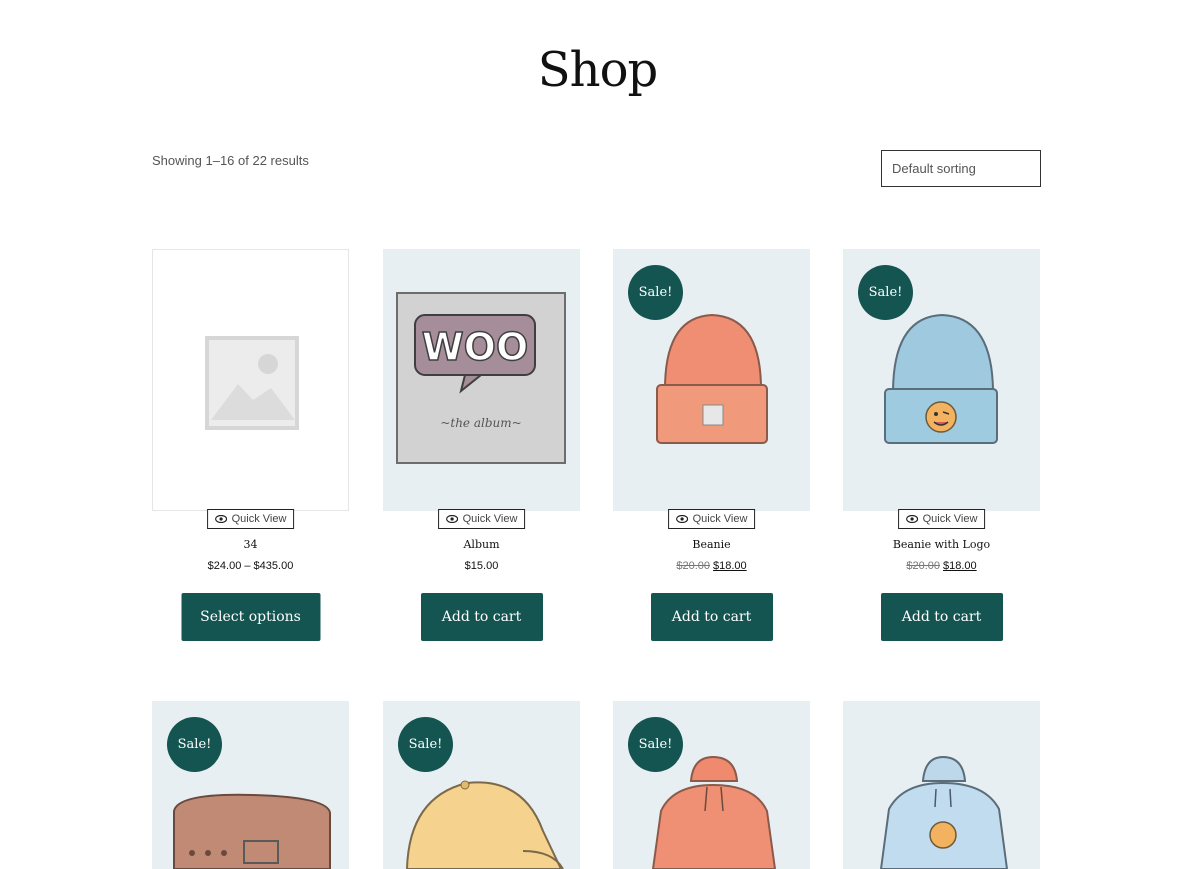 This screenshot has width=1195, height=869. What do you see at coordinates (480, 423) in the screenshot?
I see `svg-text: ~the album~` at bounding box center [480, 423].